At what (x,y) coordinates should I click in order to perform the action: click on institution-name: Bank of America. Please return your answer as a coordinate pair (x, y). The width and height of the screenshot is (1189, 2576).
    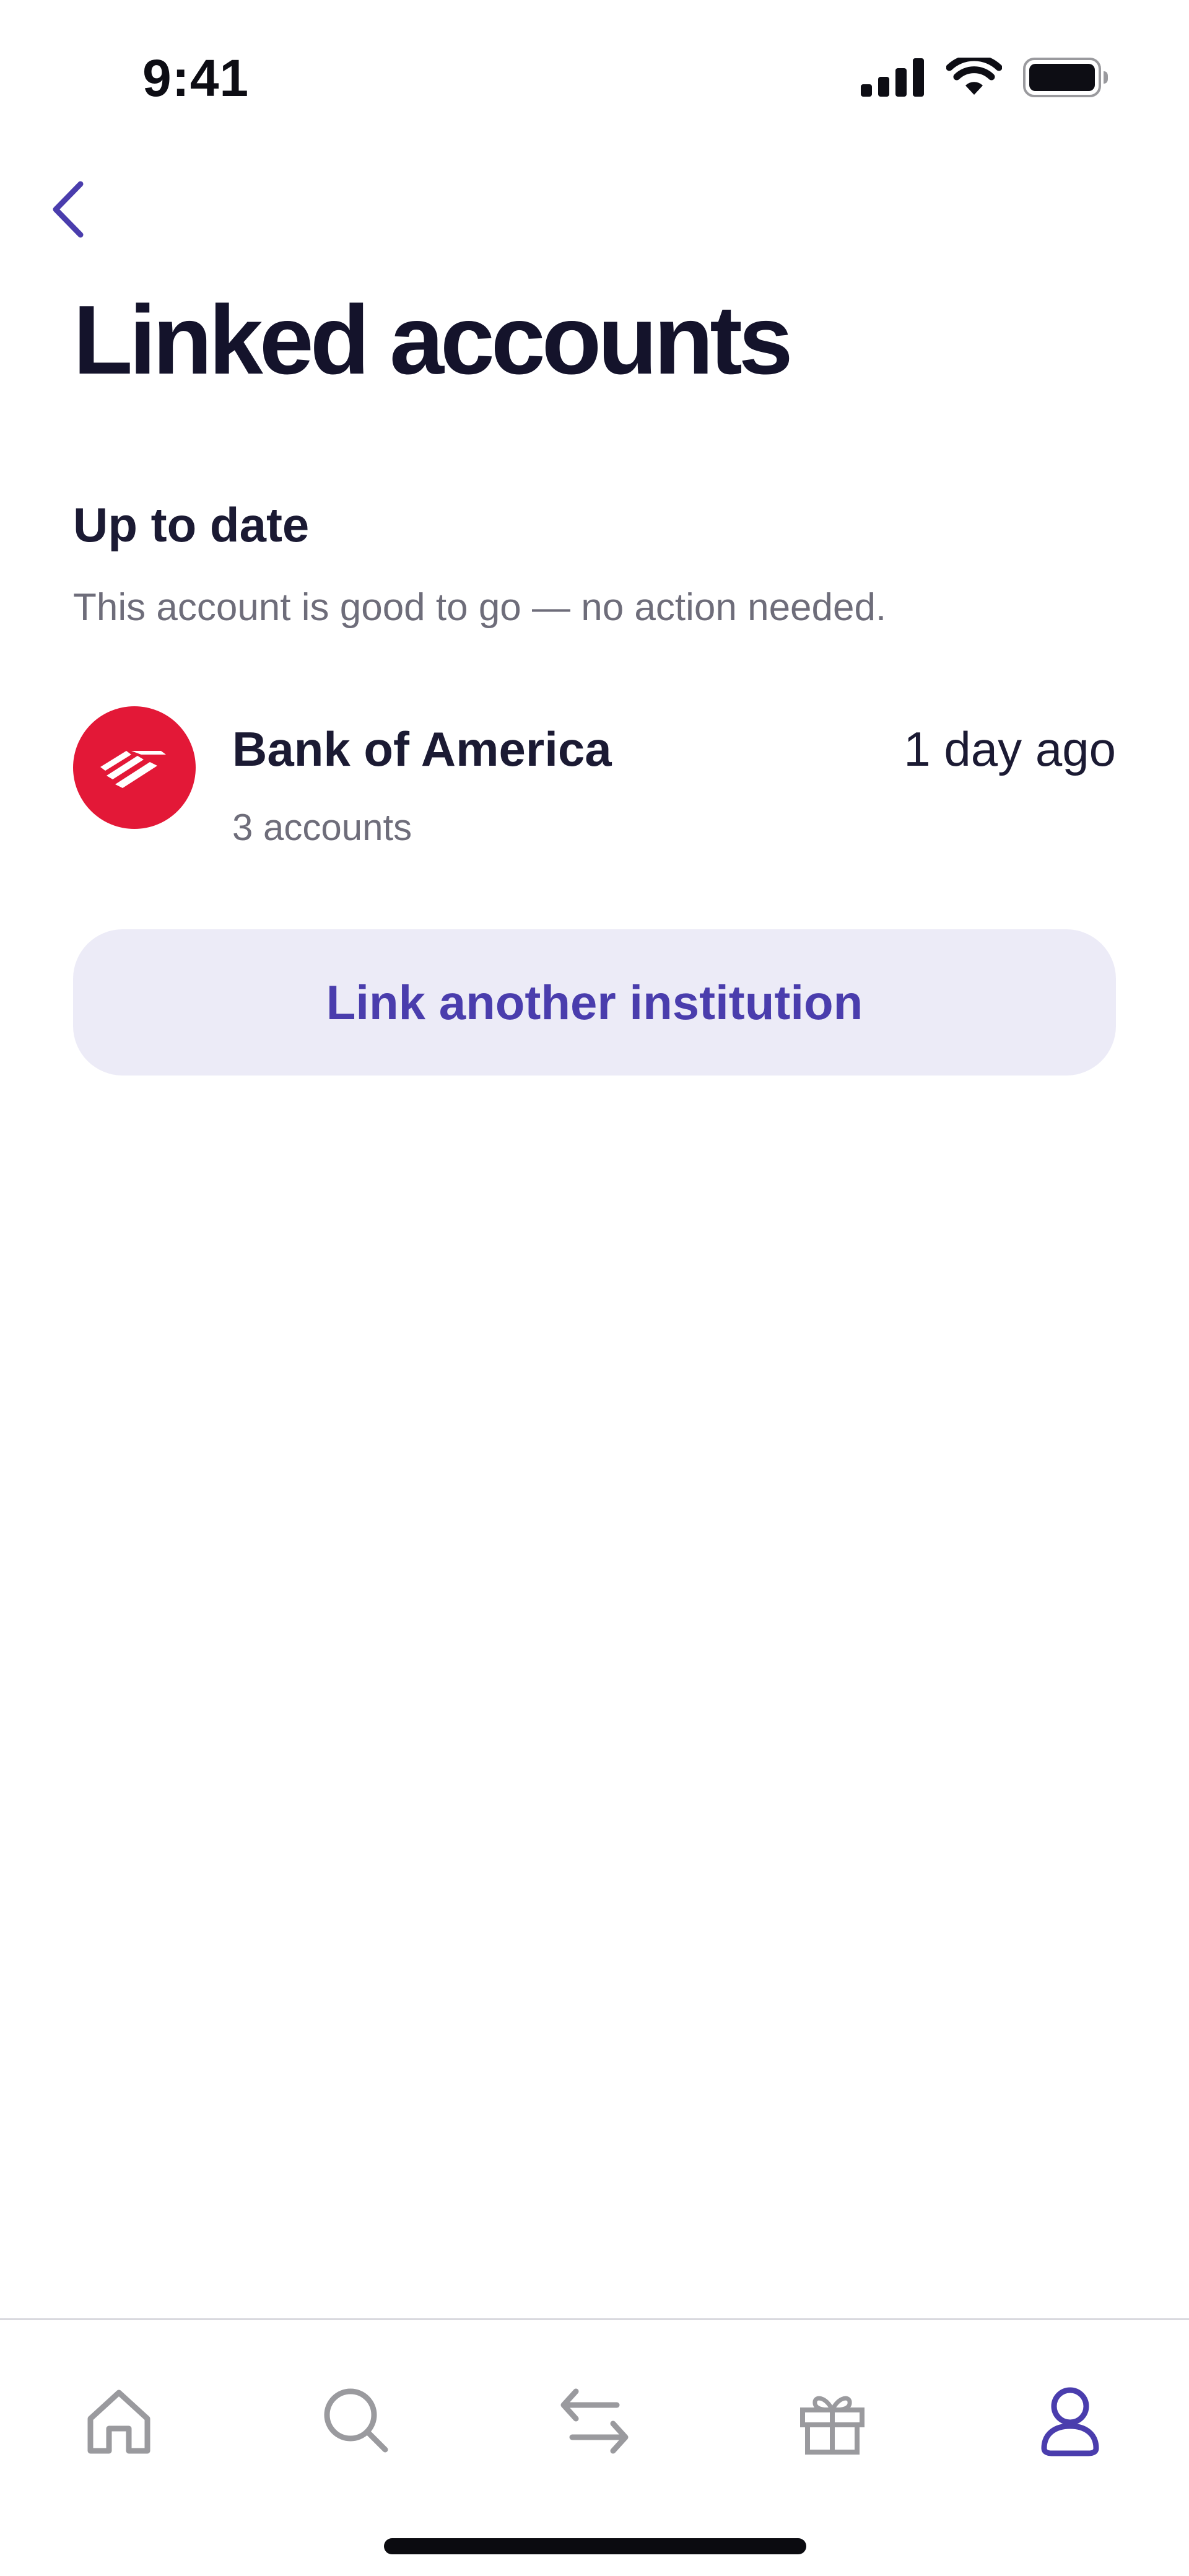
    Looking at the image, I should click on (422, 749).